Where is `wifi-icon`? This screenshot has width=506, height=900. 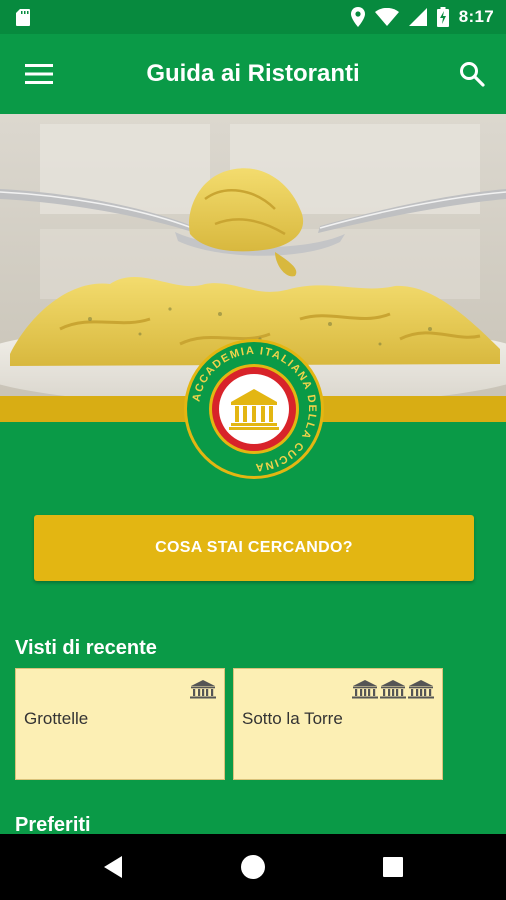 wifi-icon is located at coordinates (386, 17).